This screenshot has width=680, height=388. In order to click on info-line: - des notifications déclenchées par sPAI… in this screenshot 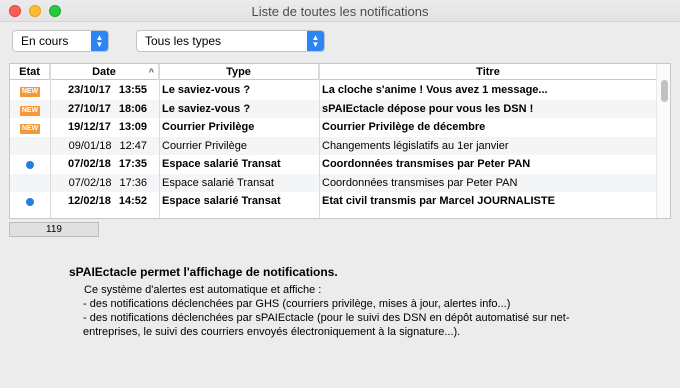, I will do `click(326, 318)`.